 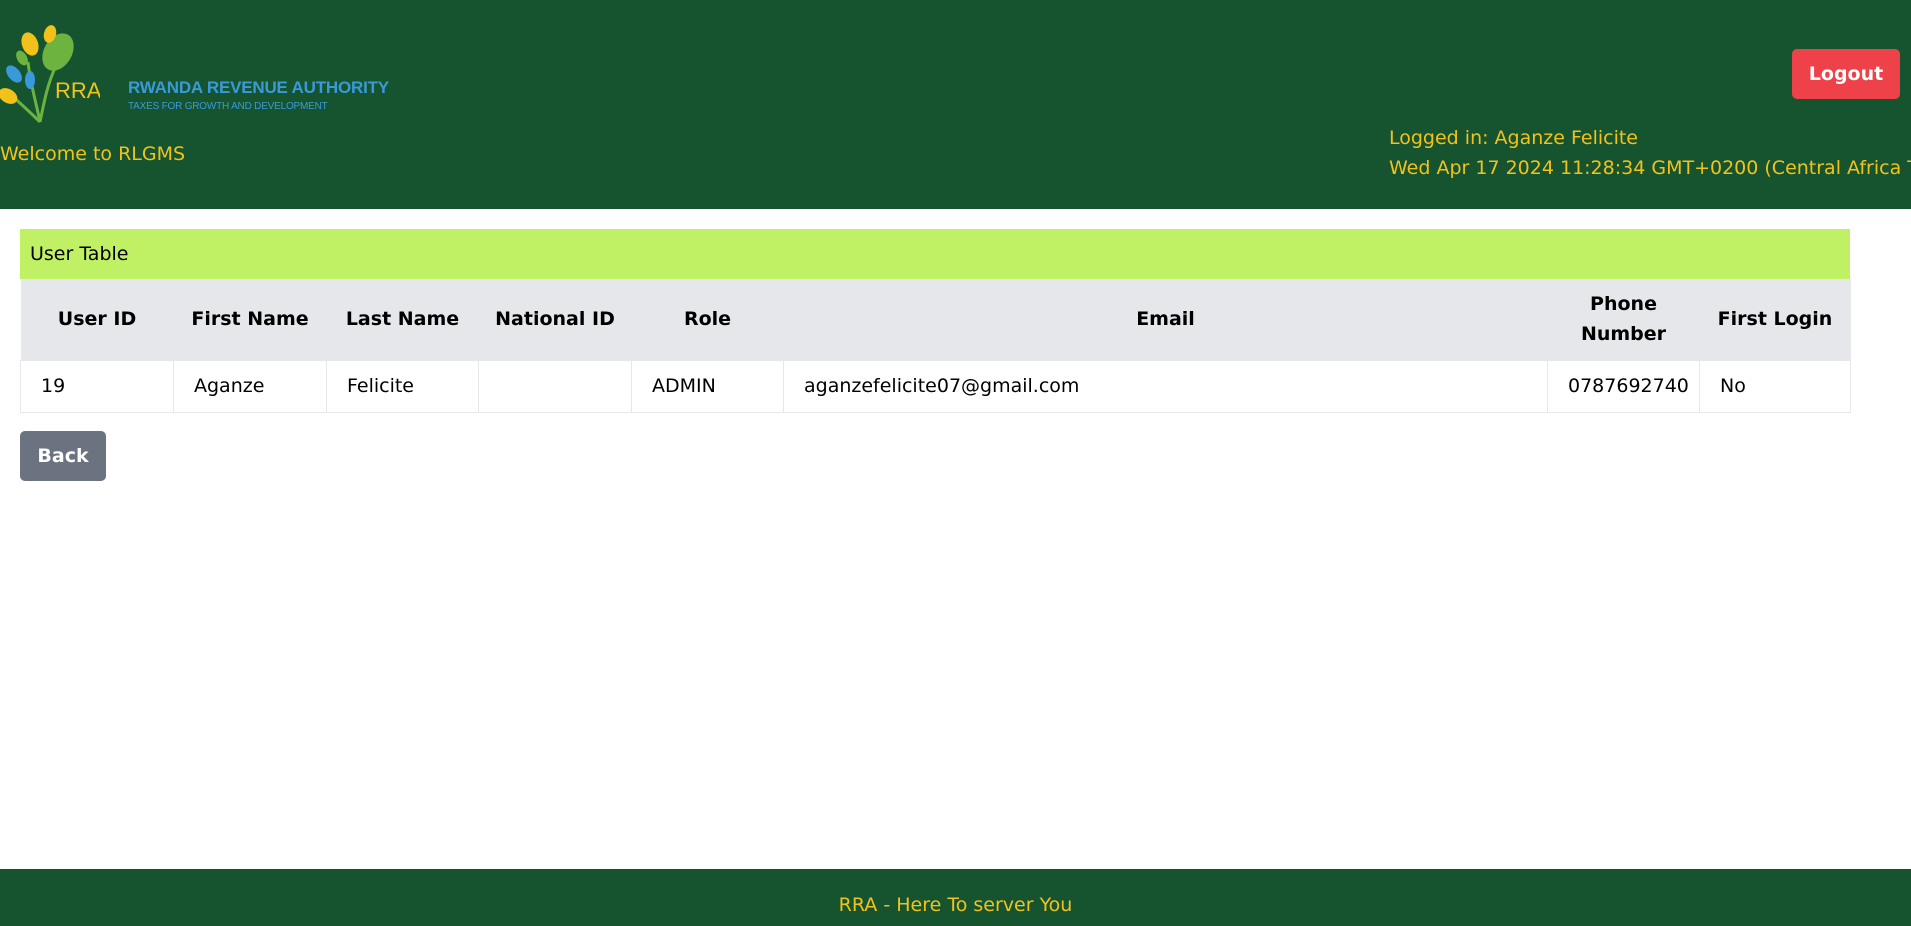 What do you see at coordinates (1623, 319) in the screenshot?
I see `column-header-phone-number: Phone Number` at bounding box center [1623, 319].